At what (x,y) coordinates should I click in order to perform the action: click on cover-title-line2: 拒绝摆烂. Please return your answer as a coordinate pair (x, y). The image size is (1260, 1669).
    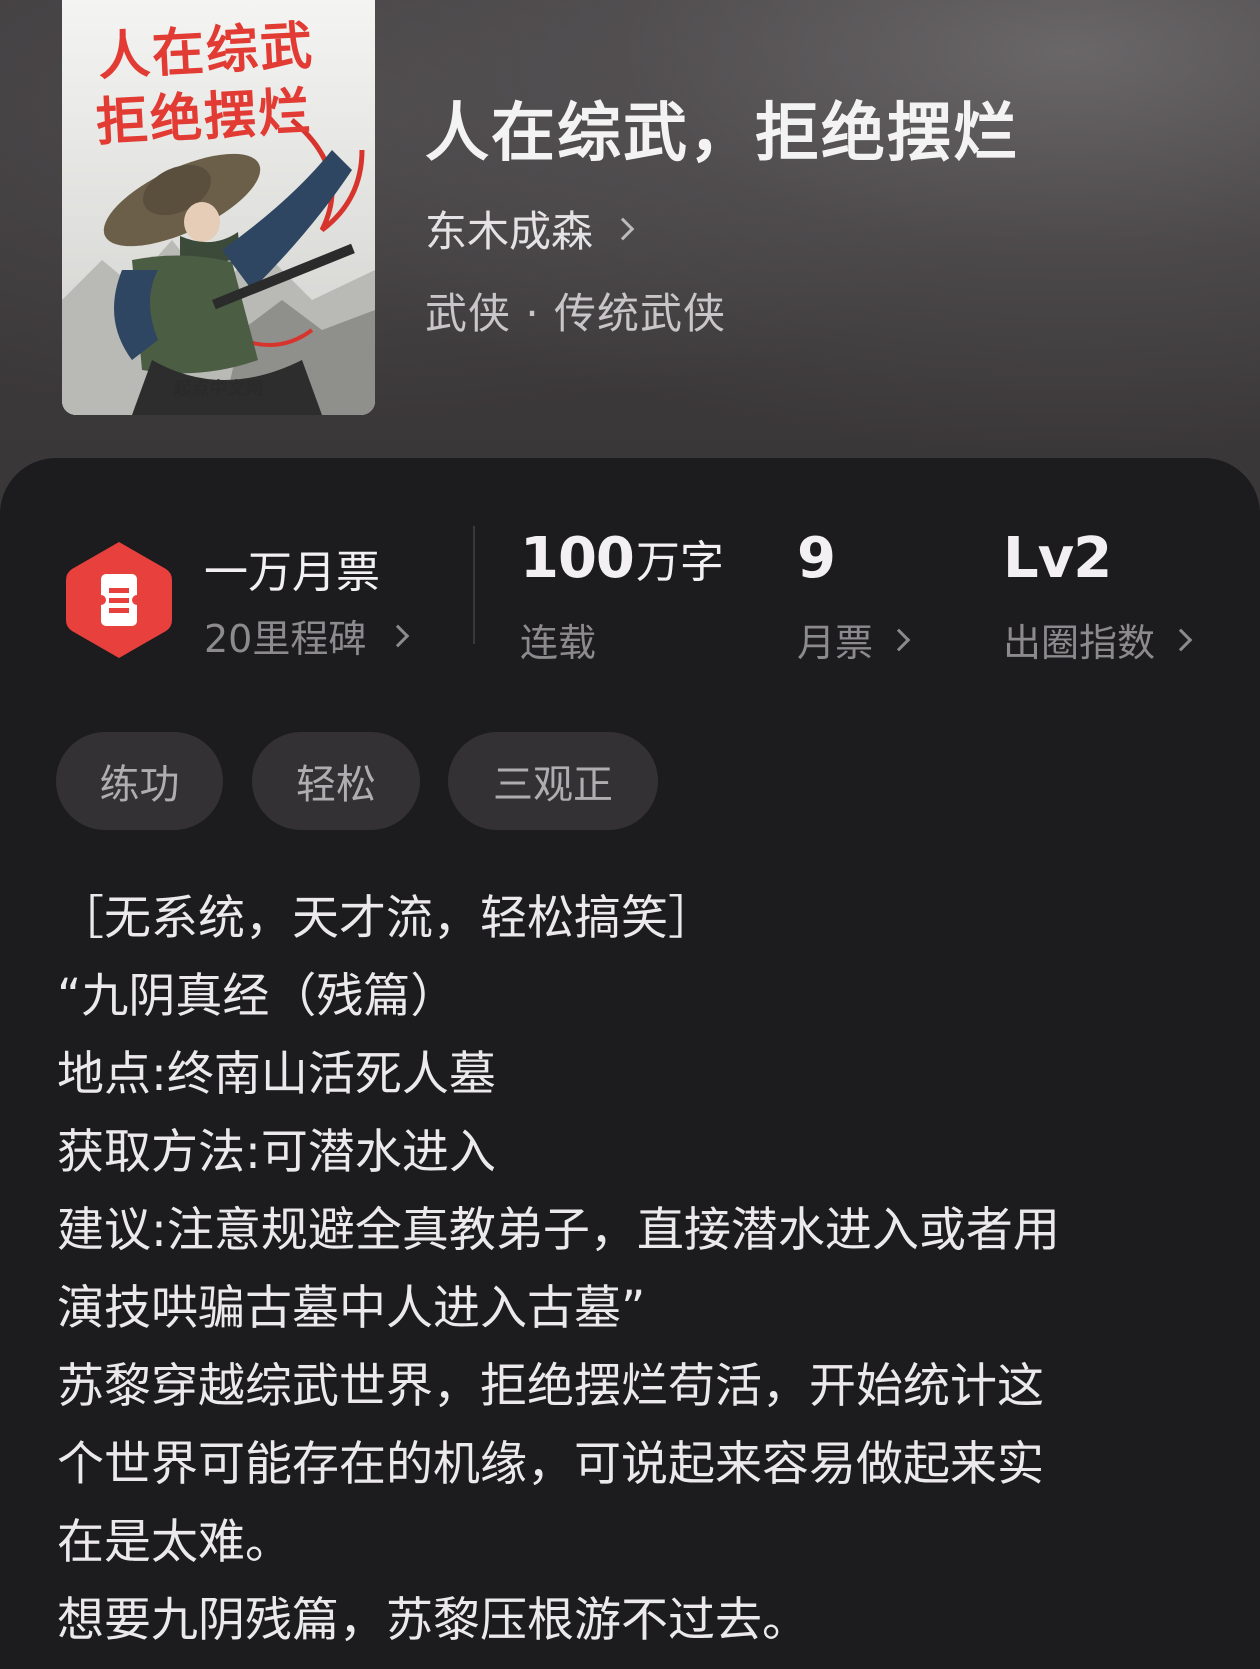
    Looking at the image, I should click on (204, 117).